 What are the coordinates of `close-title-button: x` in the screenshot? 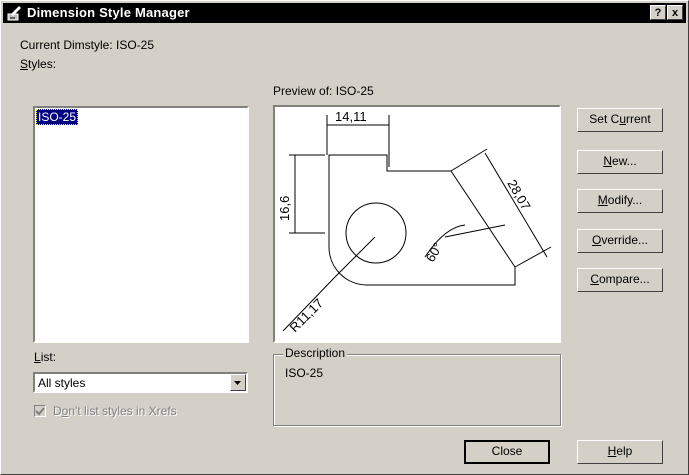 It's located at (675, 12).